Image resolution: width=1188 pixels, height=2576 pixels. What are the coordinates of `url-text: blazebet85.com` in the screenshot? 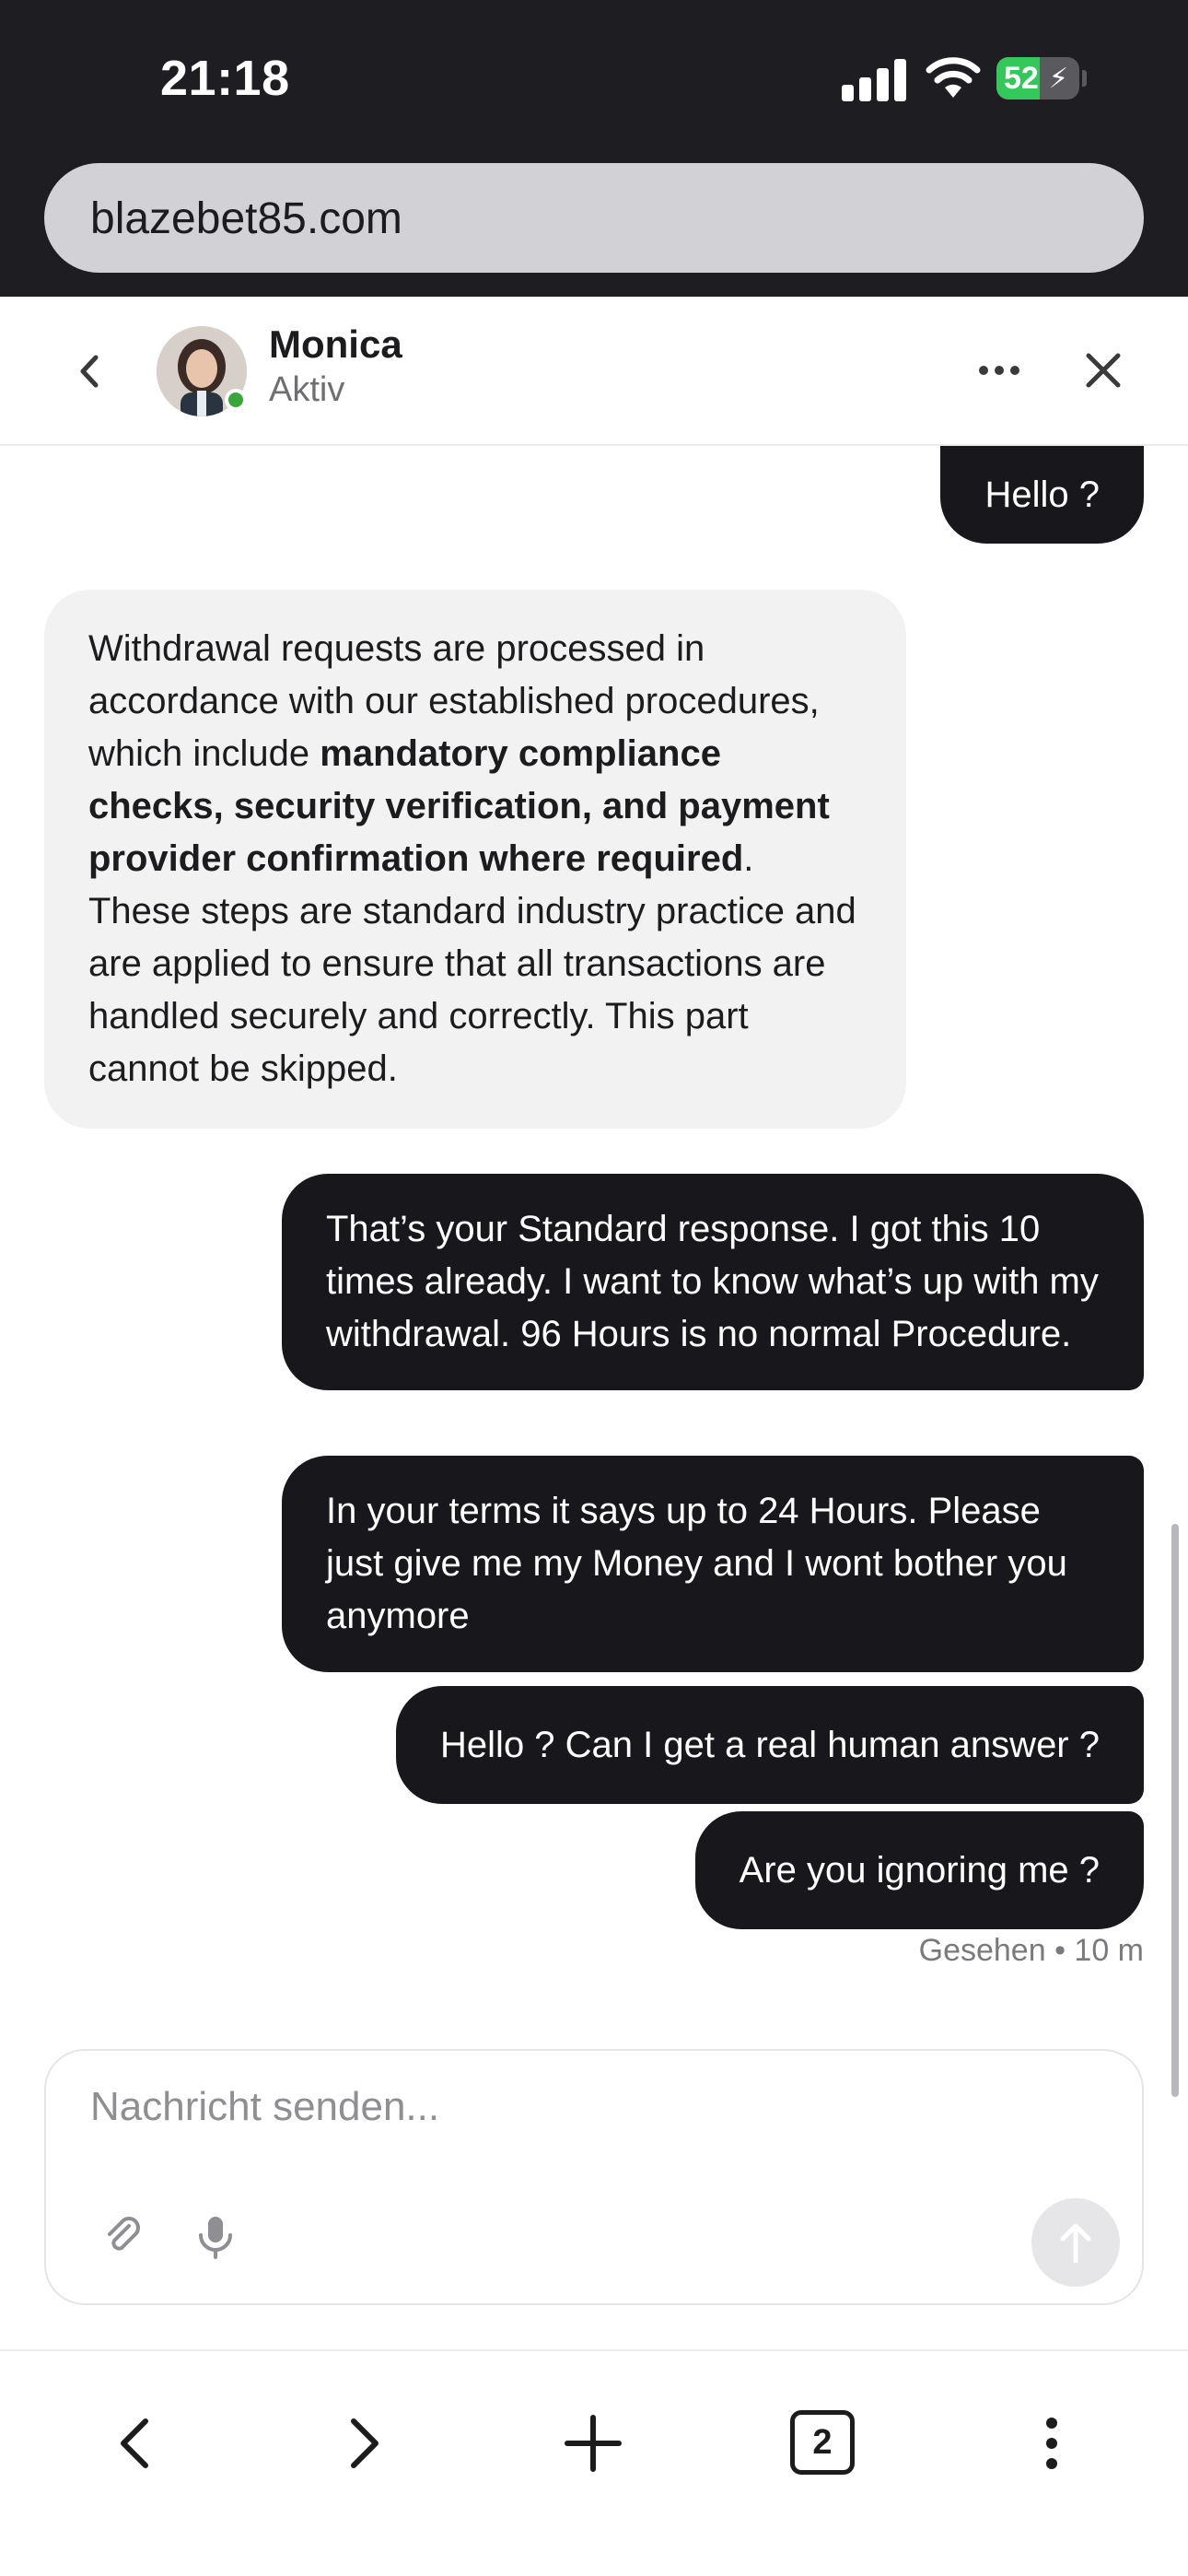 It's located at (246, 218).